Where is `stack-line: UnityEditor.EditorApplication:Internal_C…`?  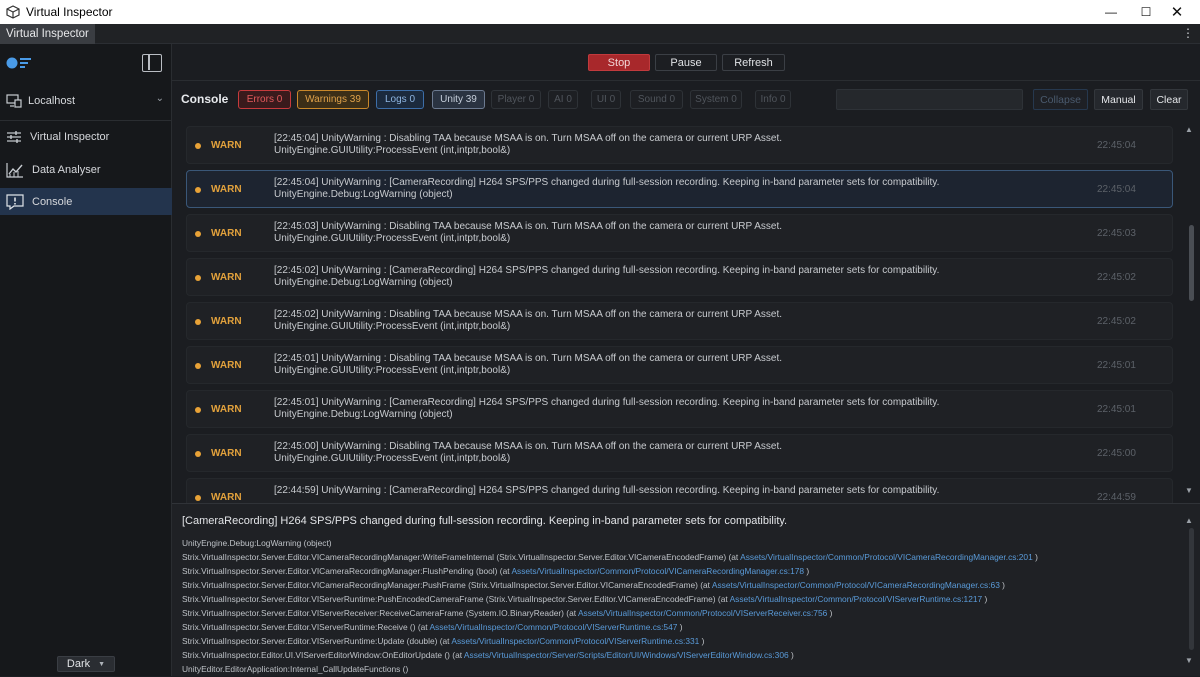
stack-line: UnityEditor.EditorApplication:Internal_C… is located at coordinates (677, 669).